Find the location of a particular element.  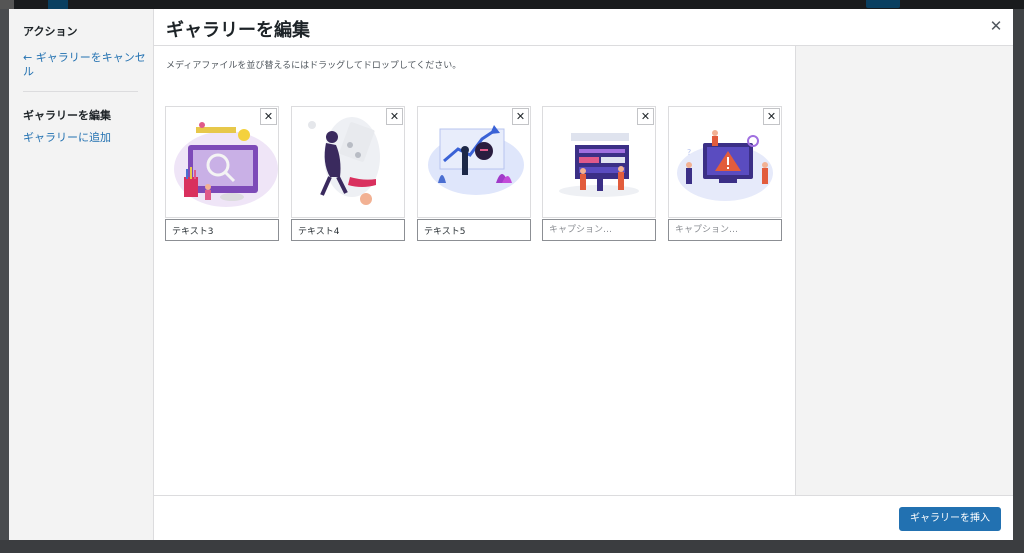

menu-item-edit-gallery: ギャラリーを編集 is located at coordinates (67, 115).